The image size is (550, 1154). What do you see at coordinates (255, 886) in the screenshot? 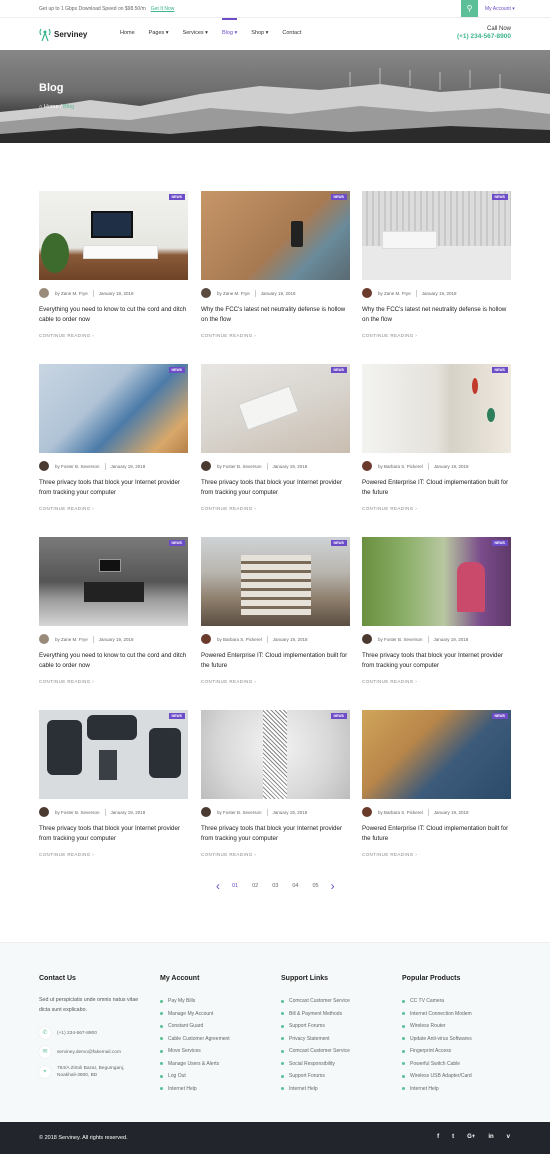
I see `page-2: 02` at bounding box center [255, 886].